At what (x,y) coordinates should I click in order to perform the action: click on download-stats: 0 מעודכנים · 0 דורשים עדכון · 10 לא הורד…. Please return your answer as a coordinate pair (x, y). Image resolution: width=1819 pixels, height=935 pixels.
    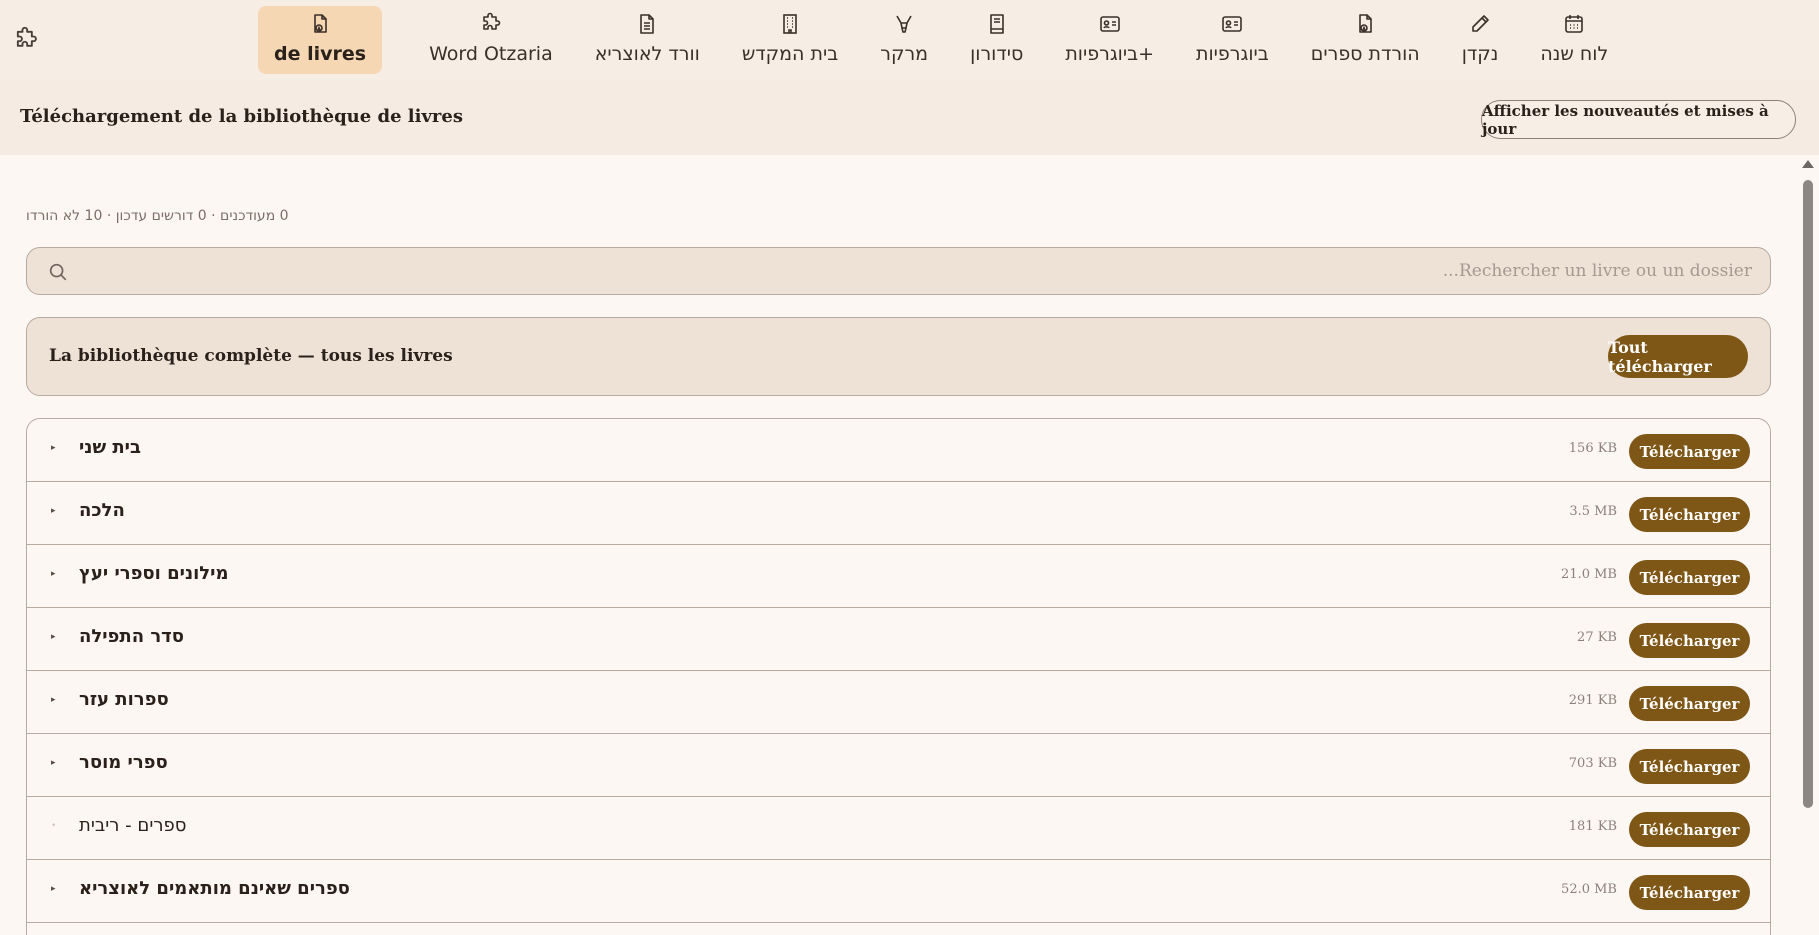
    Looking at the image, I should click on (157, 216).